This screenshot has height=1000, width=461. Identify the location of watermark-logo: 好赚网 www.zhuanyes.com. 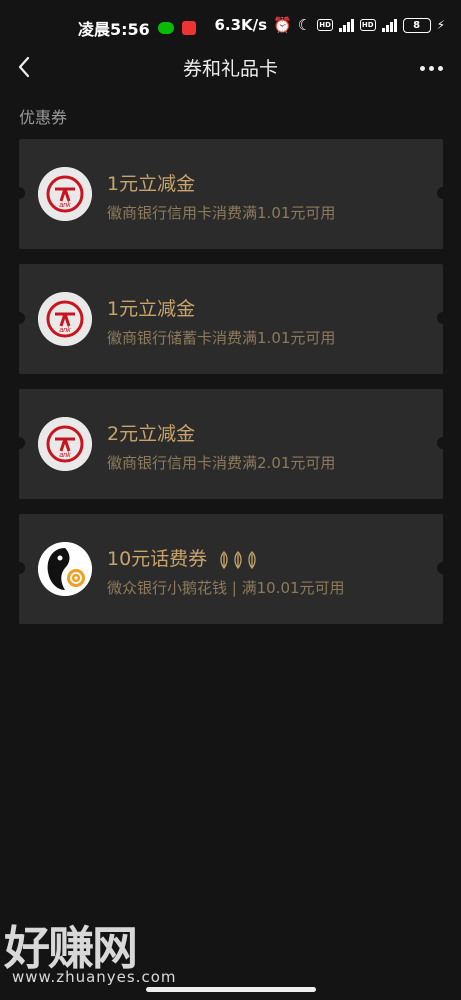
(104, 952).